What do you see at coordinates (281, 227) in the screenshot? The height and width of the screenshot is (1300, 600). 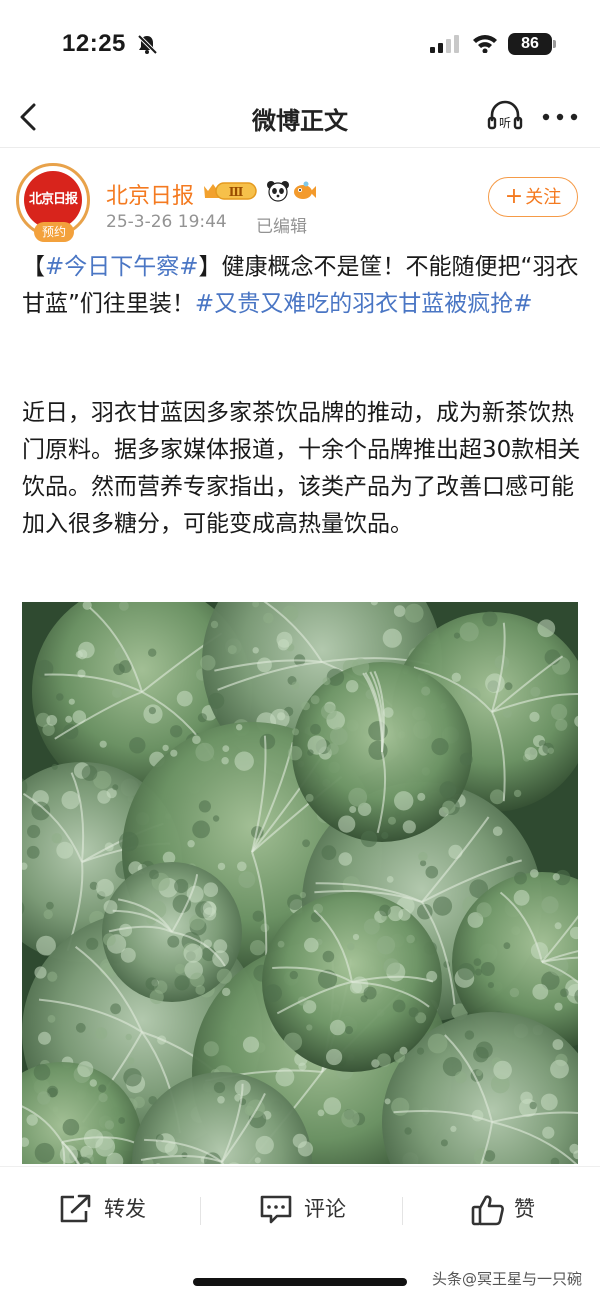 I see `edited-label: 已编辑` at bounding box center [281, 227].